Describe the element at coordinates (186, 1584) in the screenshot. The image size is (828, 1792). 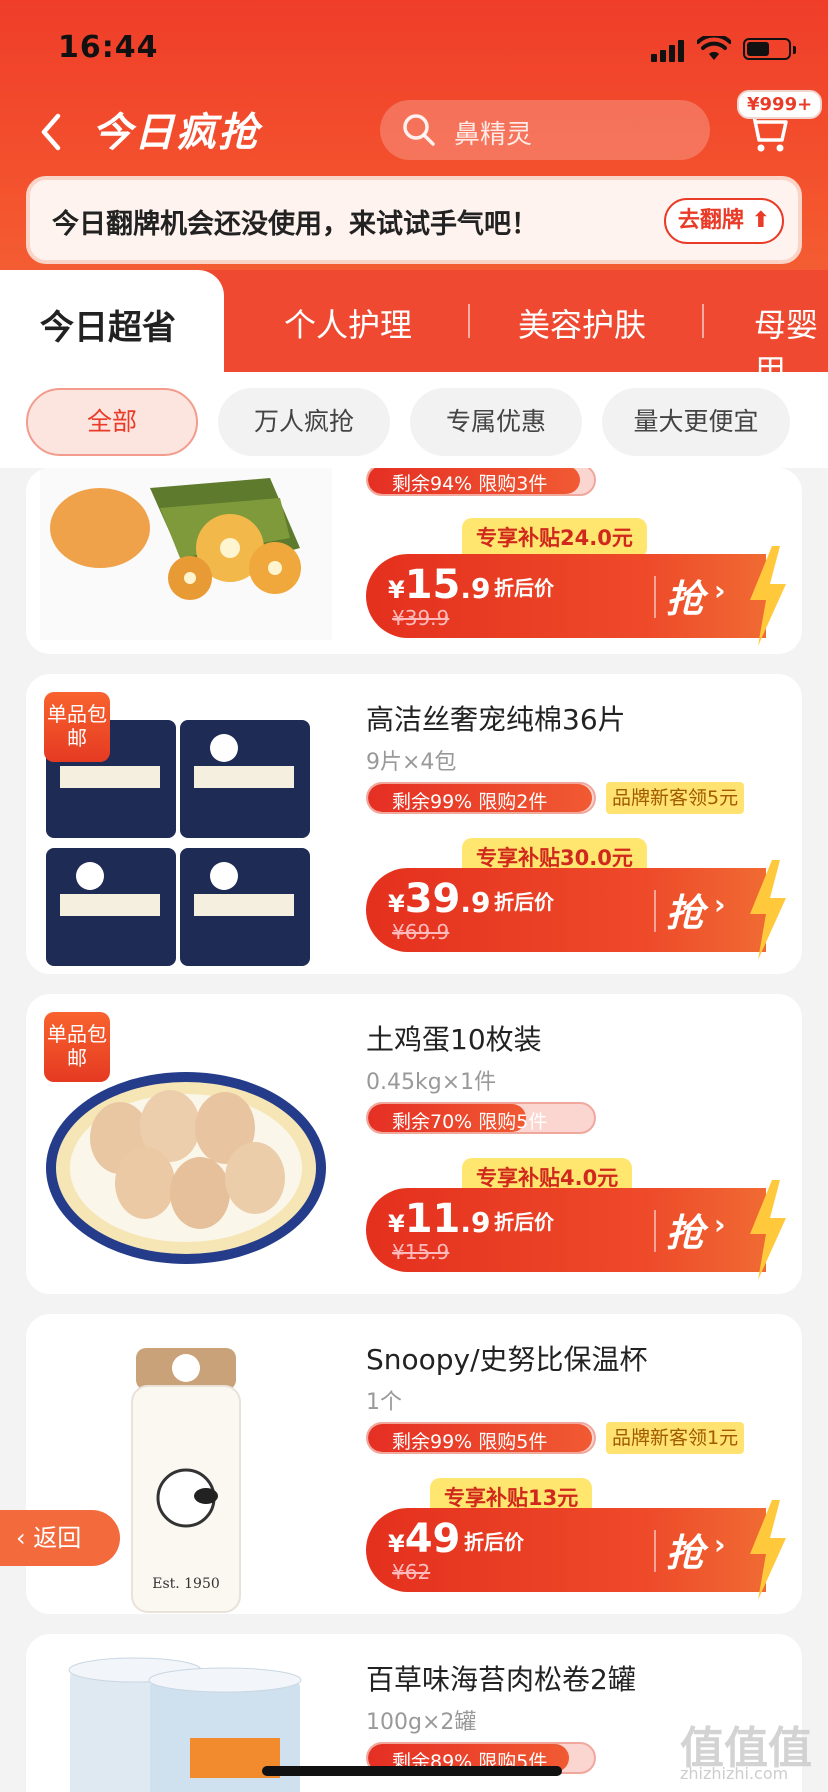
I see `svg-text: Est. 1950` at that location.